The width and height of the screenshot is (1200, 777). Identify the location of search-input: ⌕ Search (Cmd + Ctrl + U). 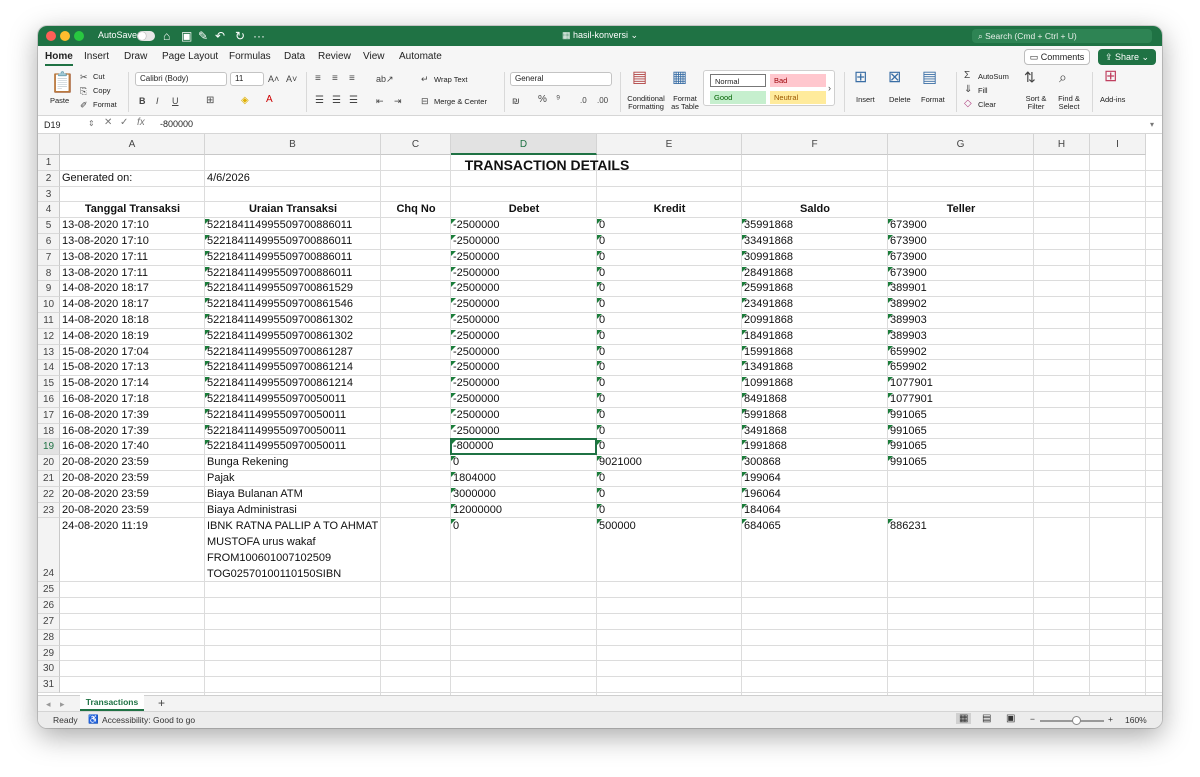
(1062, 36).